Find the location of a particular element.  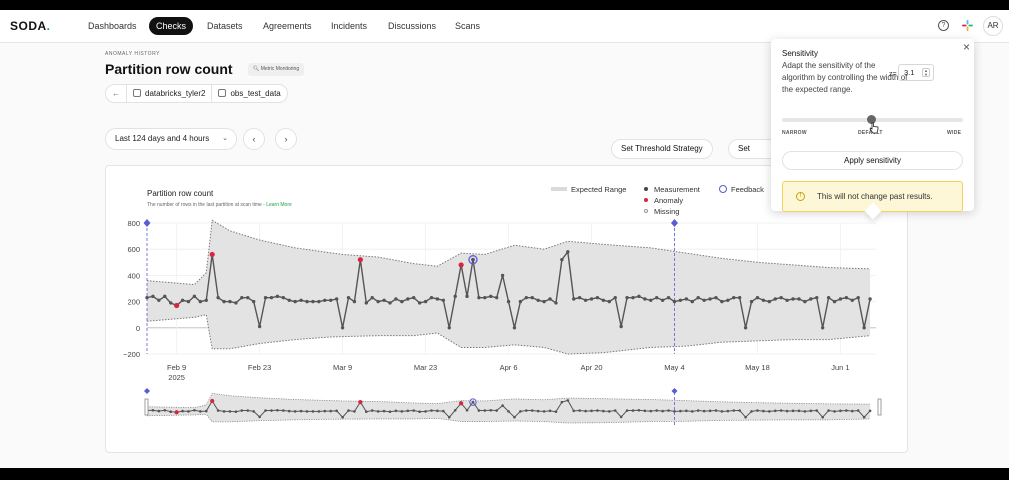

y-tick-label: 600 is located at coordinates (133, 249).